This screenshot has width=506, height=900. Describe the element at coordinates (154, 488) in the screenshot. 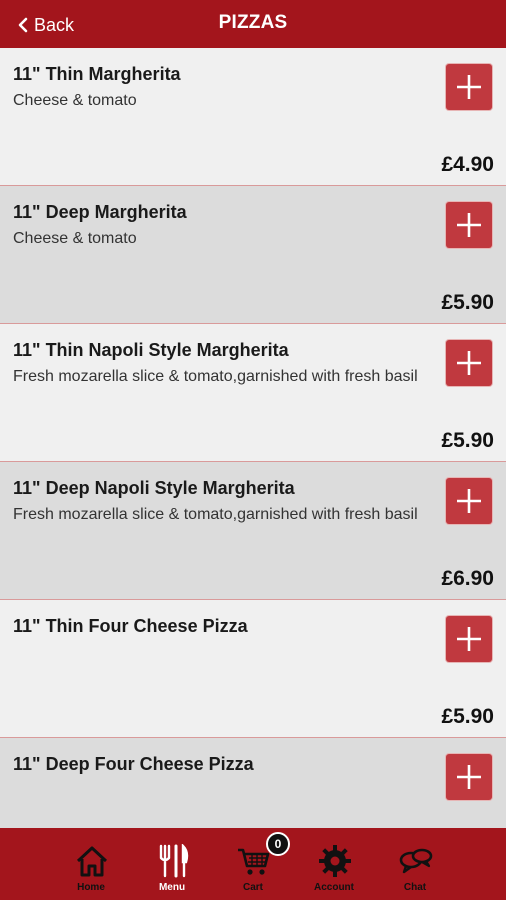

I see `item-name: 11" Deep Napoli Style Margherita` at that location.